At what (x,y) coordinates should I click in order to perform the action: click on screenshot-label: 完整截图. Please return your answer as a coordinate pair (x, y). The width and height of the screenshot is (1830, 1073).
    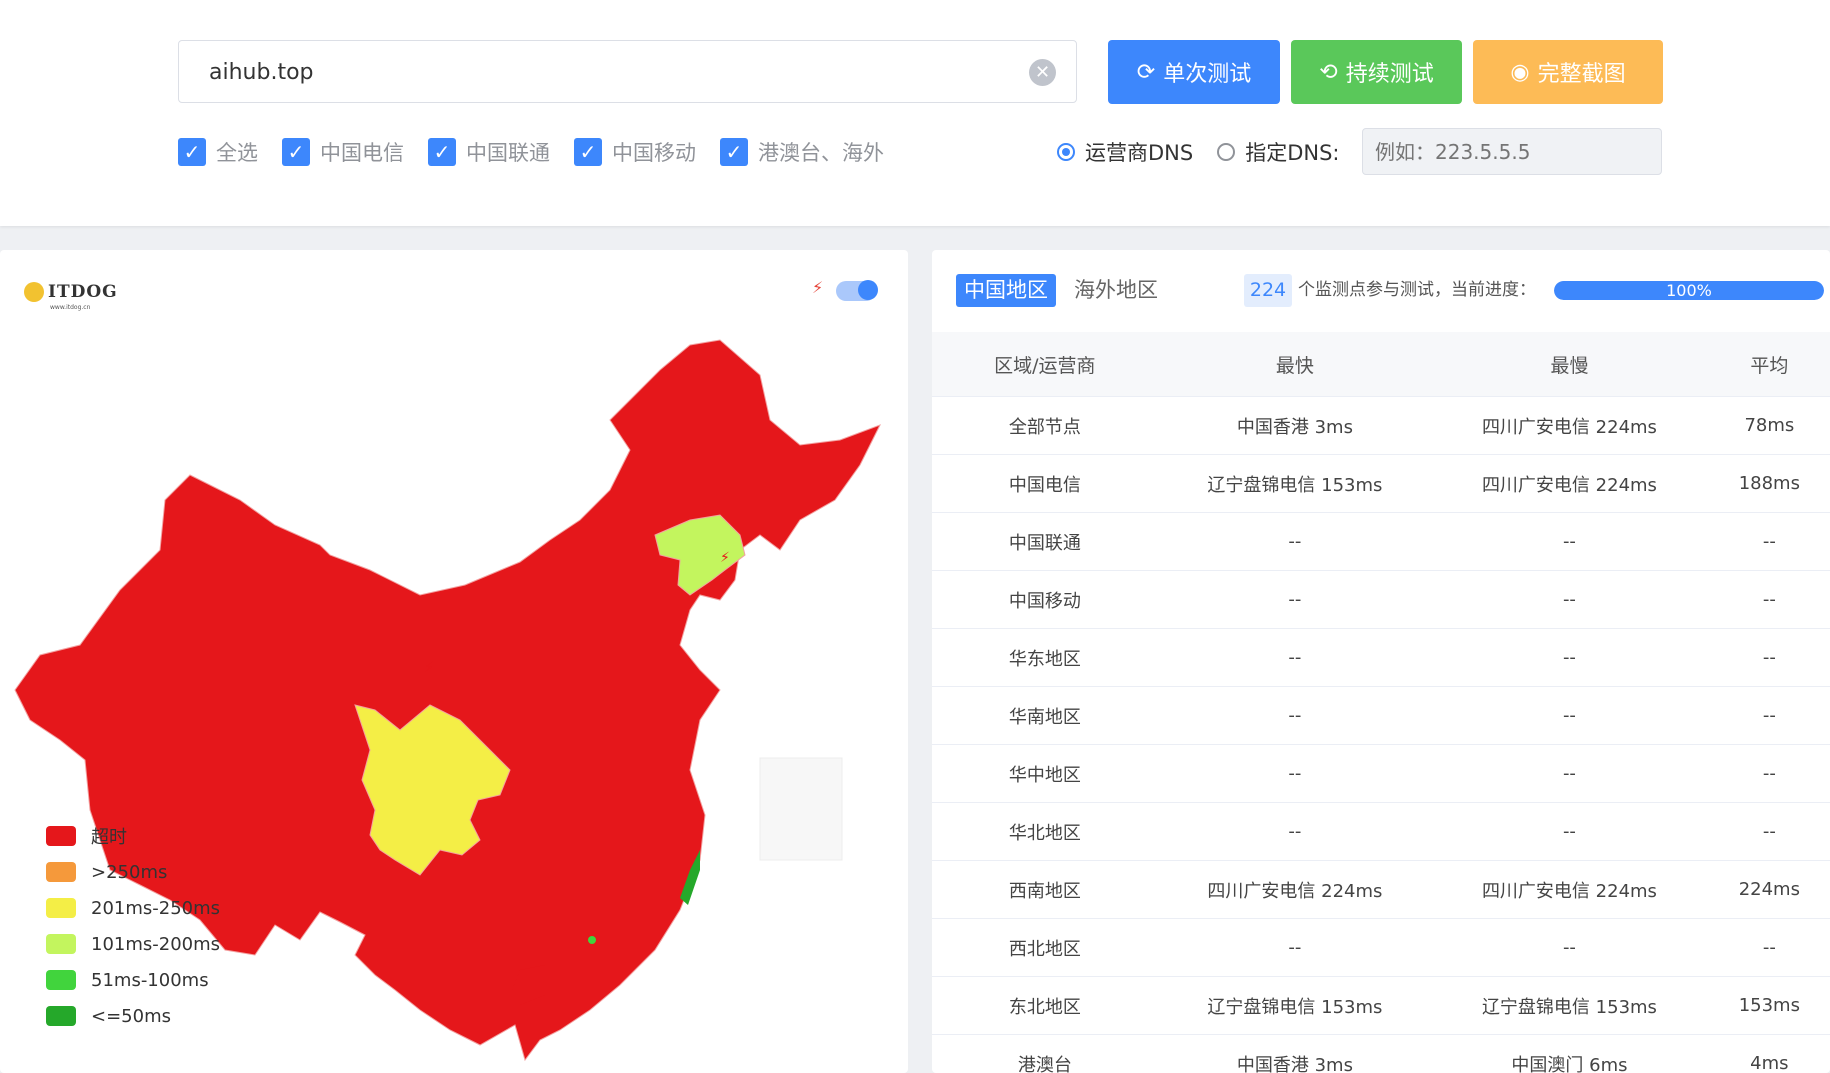
    Looking at the image, I should click on (1581, 74).